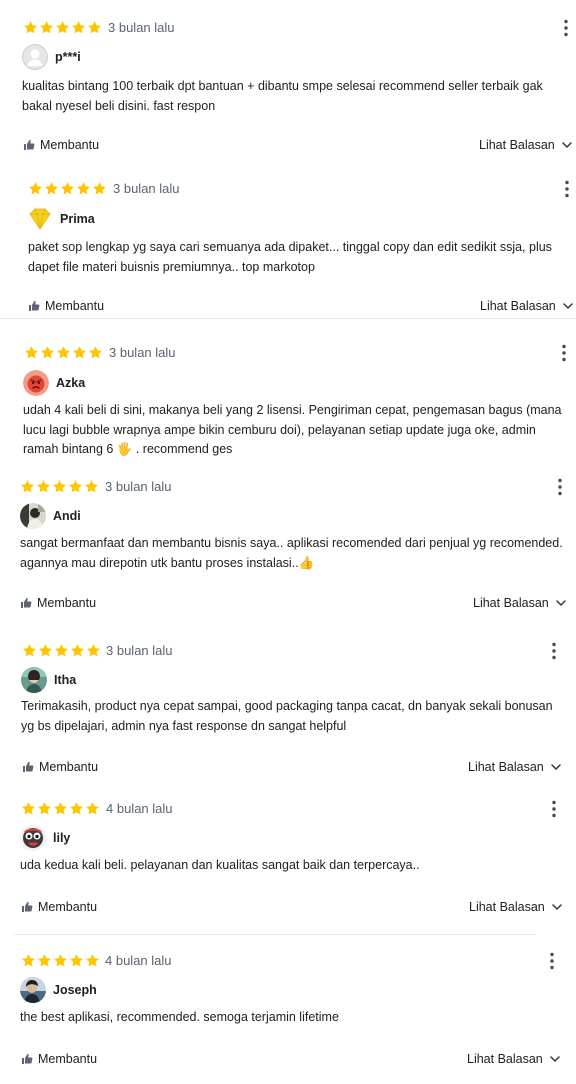 The width and height of the screenshot is (576, 1084). What do you see at coordinates (288, 318) in the screenshot?
I see `divider` at bounding box center [288, 318].